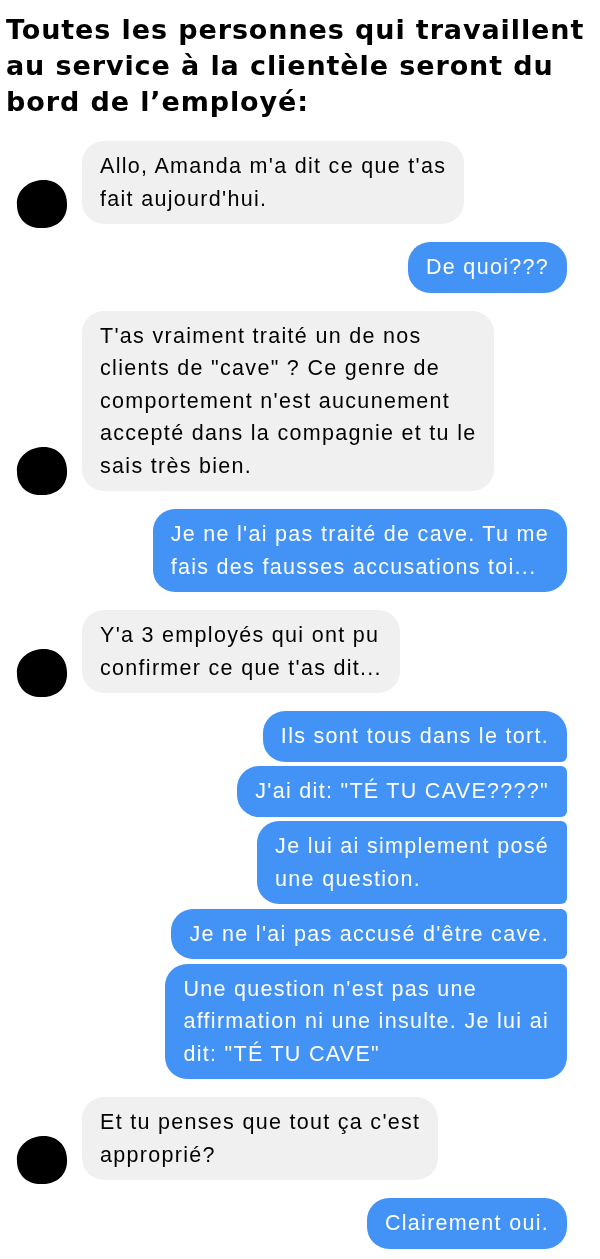  I want to click on message-bubble: Une question n'est pas une affirmation ni une insulte. Je lui ai dit: "TÉ TU CAVE", so click(366, 1021).